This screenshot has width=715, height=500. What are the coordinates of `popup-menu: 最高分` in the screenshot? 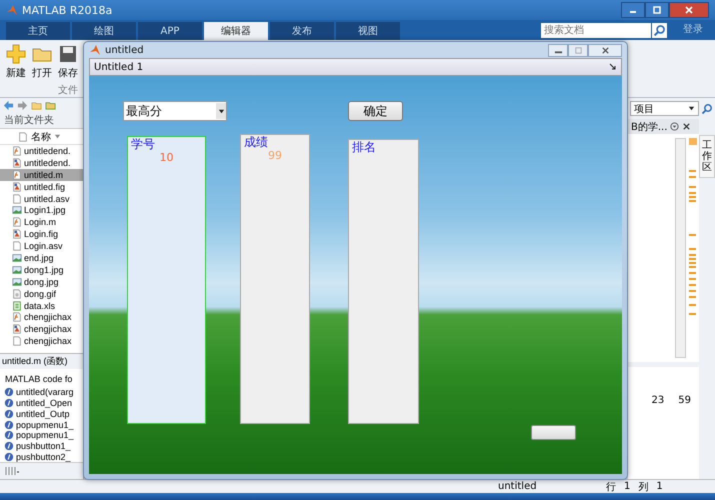 It's located at (175, 111).